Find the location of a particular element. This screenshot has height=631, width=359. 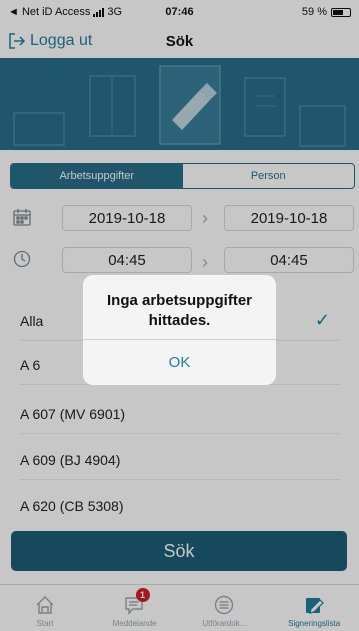

ok-button: OK is located at coordinates (179, 362).